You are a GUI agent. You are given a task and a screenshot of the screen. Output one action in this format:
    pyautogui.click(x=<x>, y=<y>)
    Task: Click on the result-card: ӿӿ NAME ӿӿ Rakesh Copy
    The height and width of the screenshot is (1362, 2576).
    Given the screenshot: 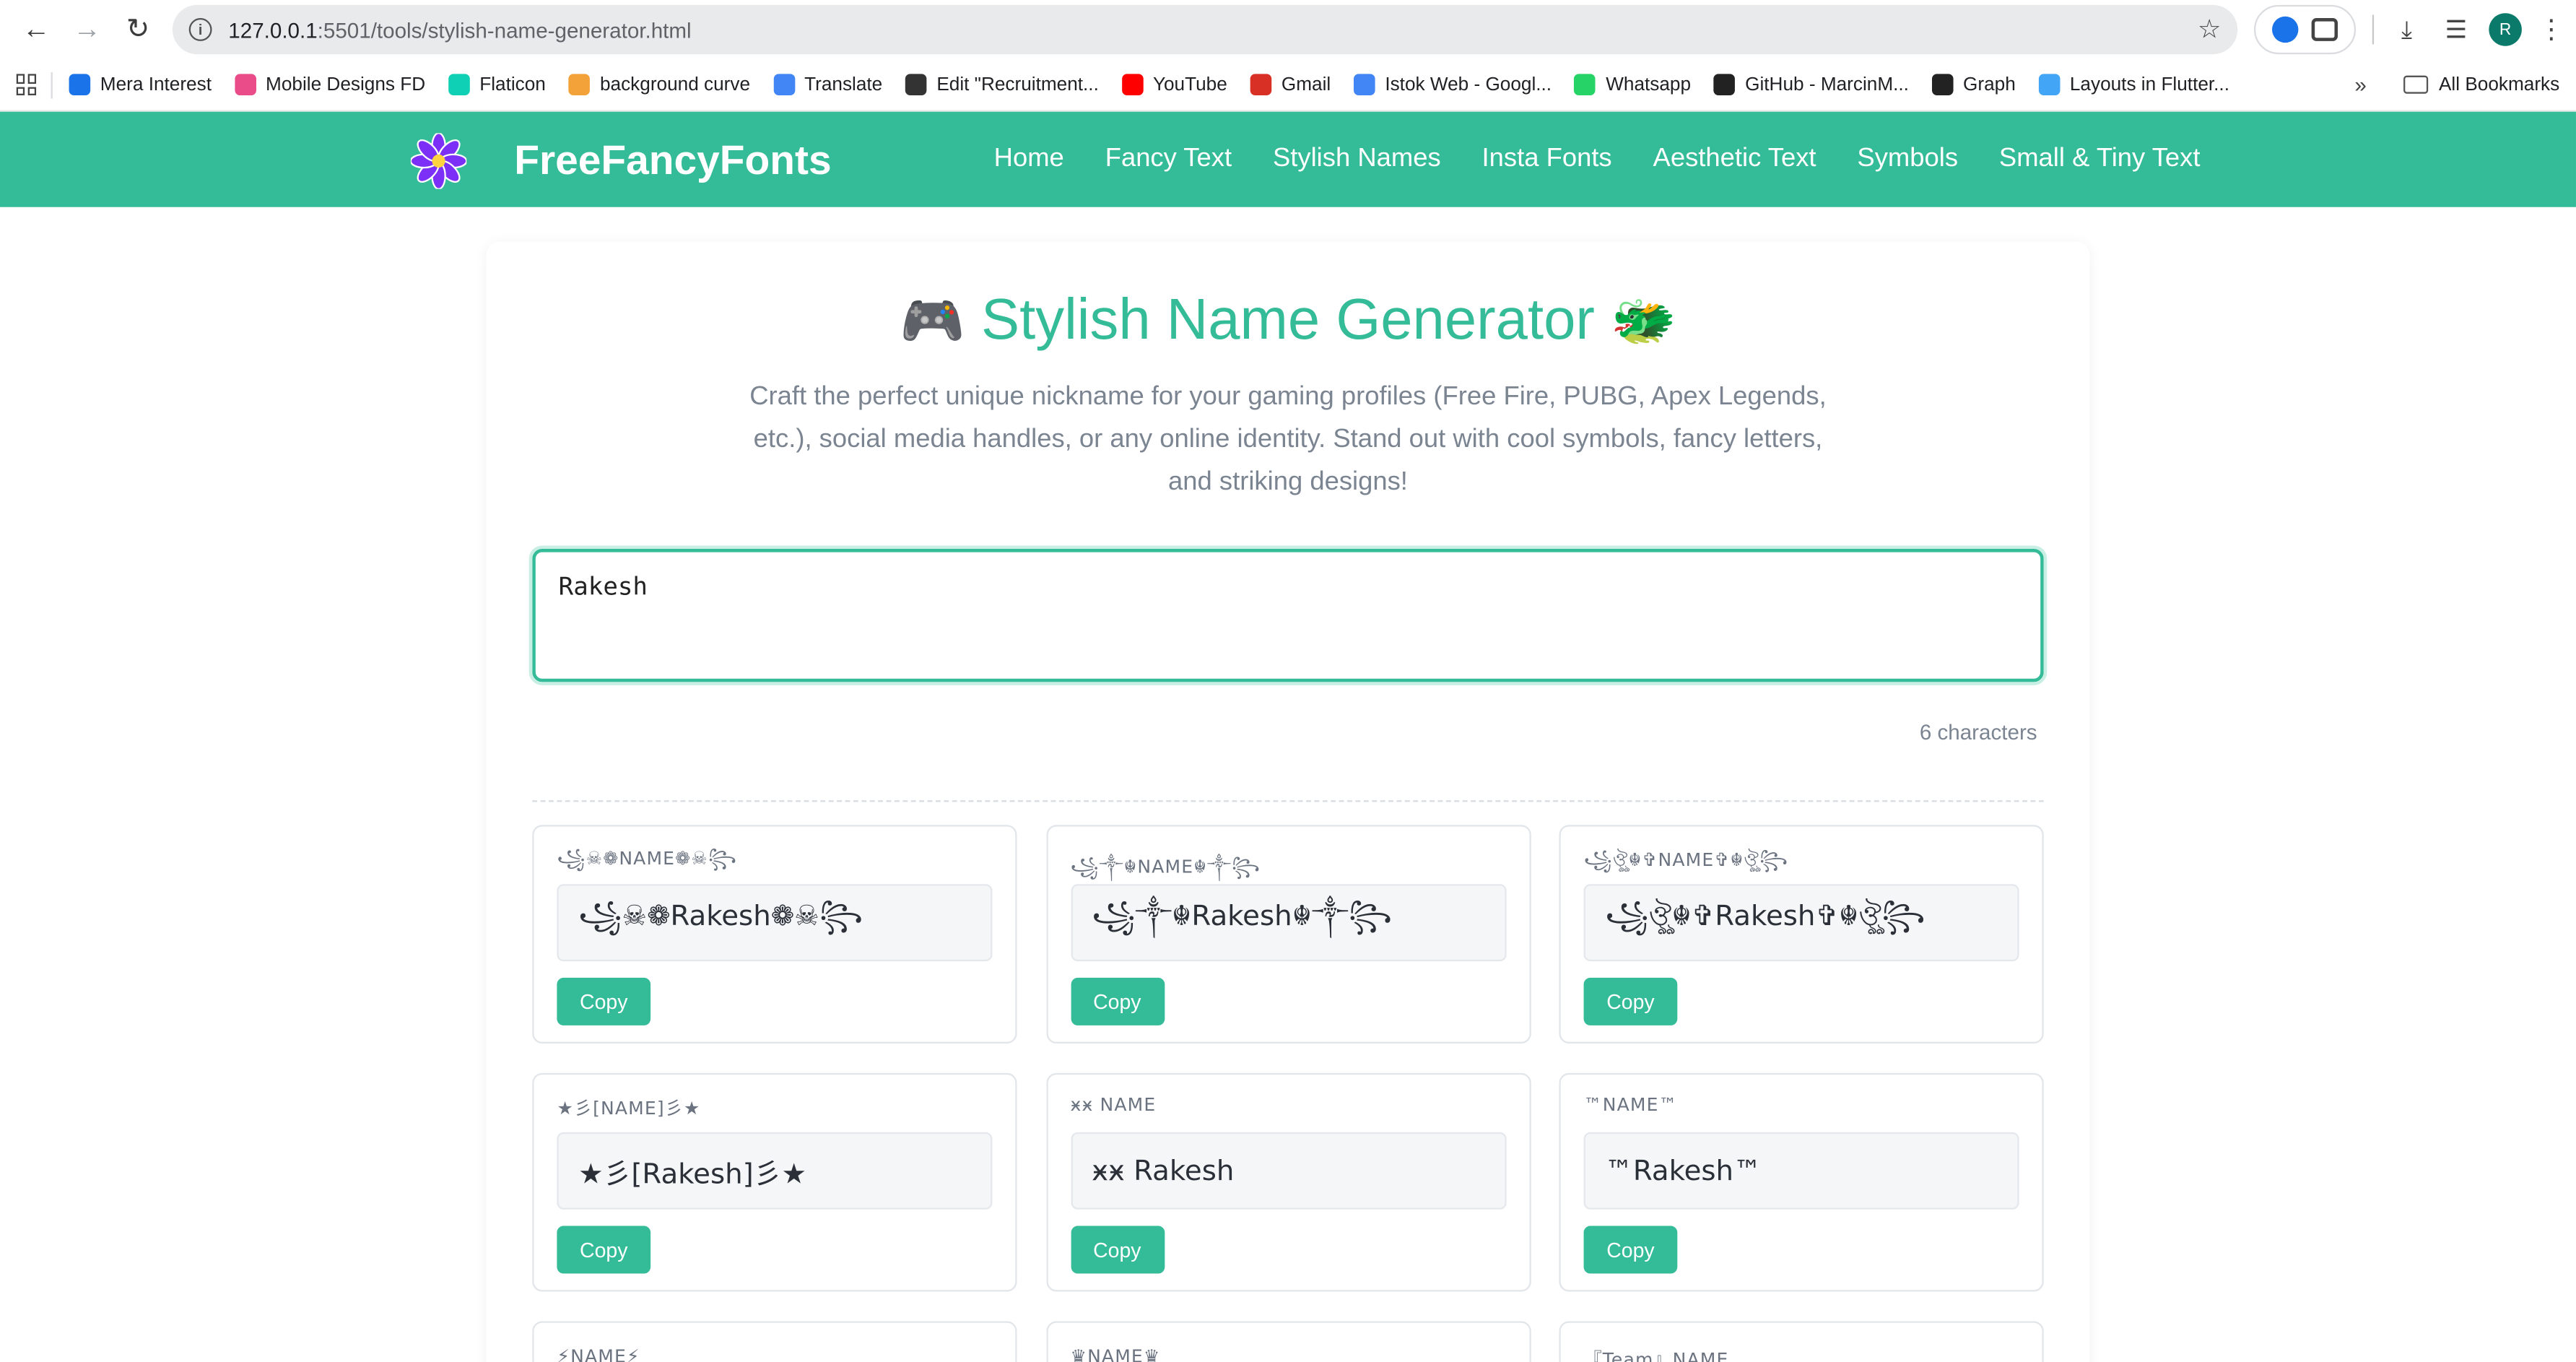 What is the action you would take?
    pyautogui.click(x=1288, y=1182)
    